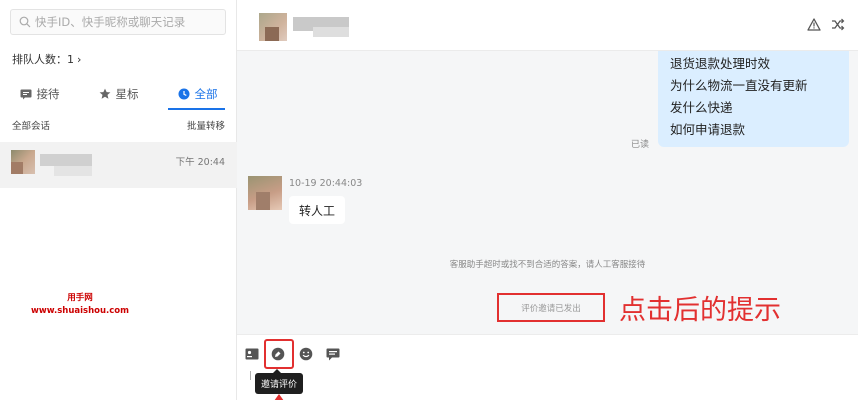  Describe the element at coordinates (48, 94) in the screenshot. I see `tab-reception-label: 接待` at that location.